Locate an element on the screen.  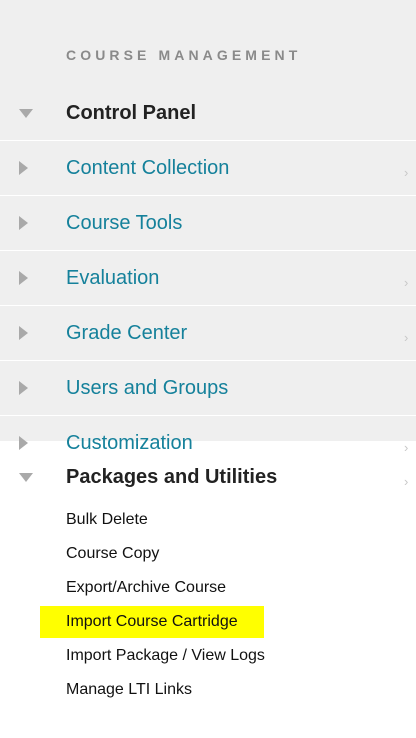
menu-item-packages-and-utilities: Packages and Utilities › is located at coordinates (208, 477).